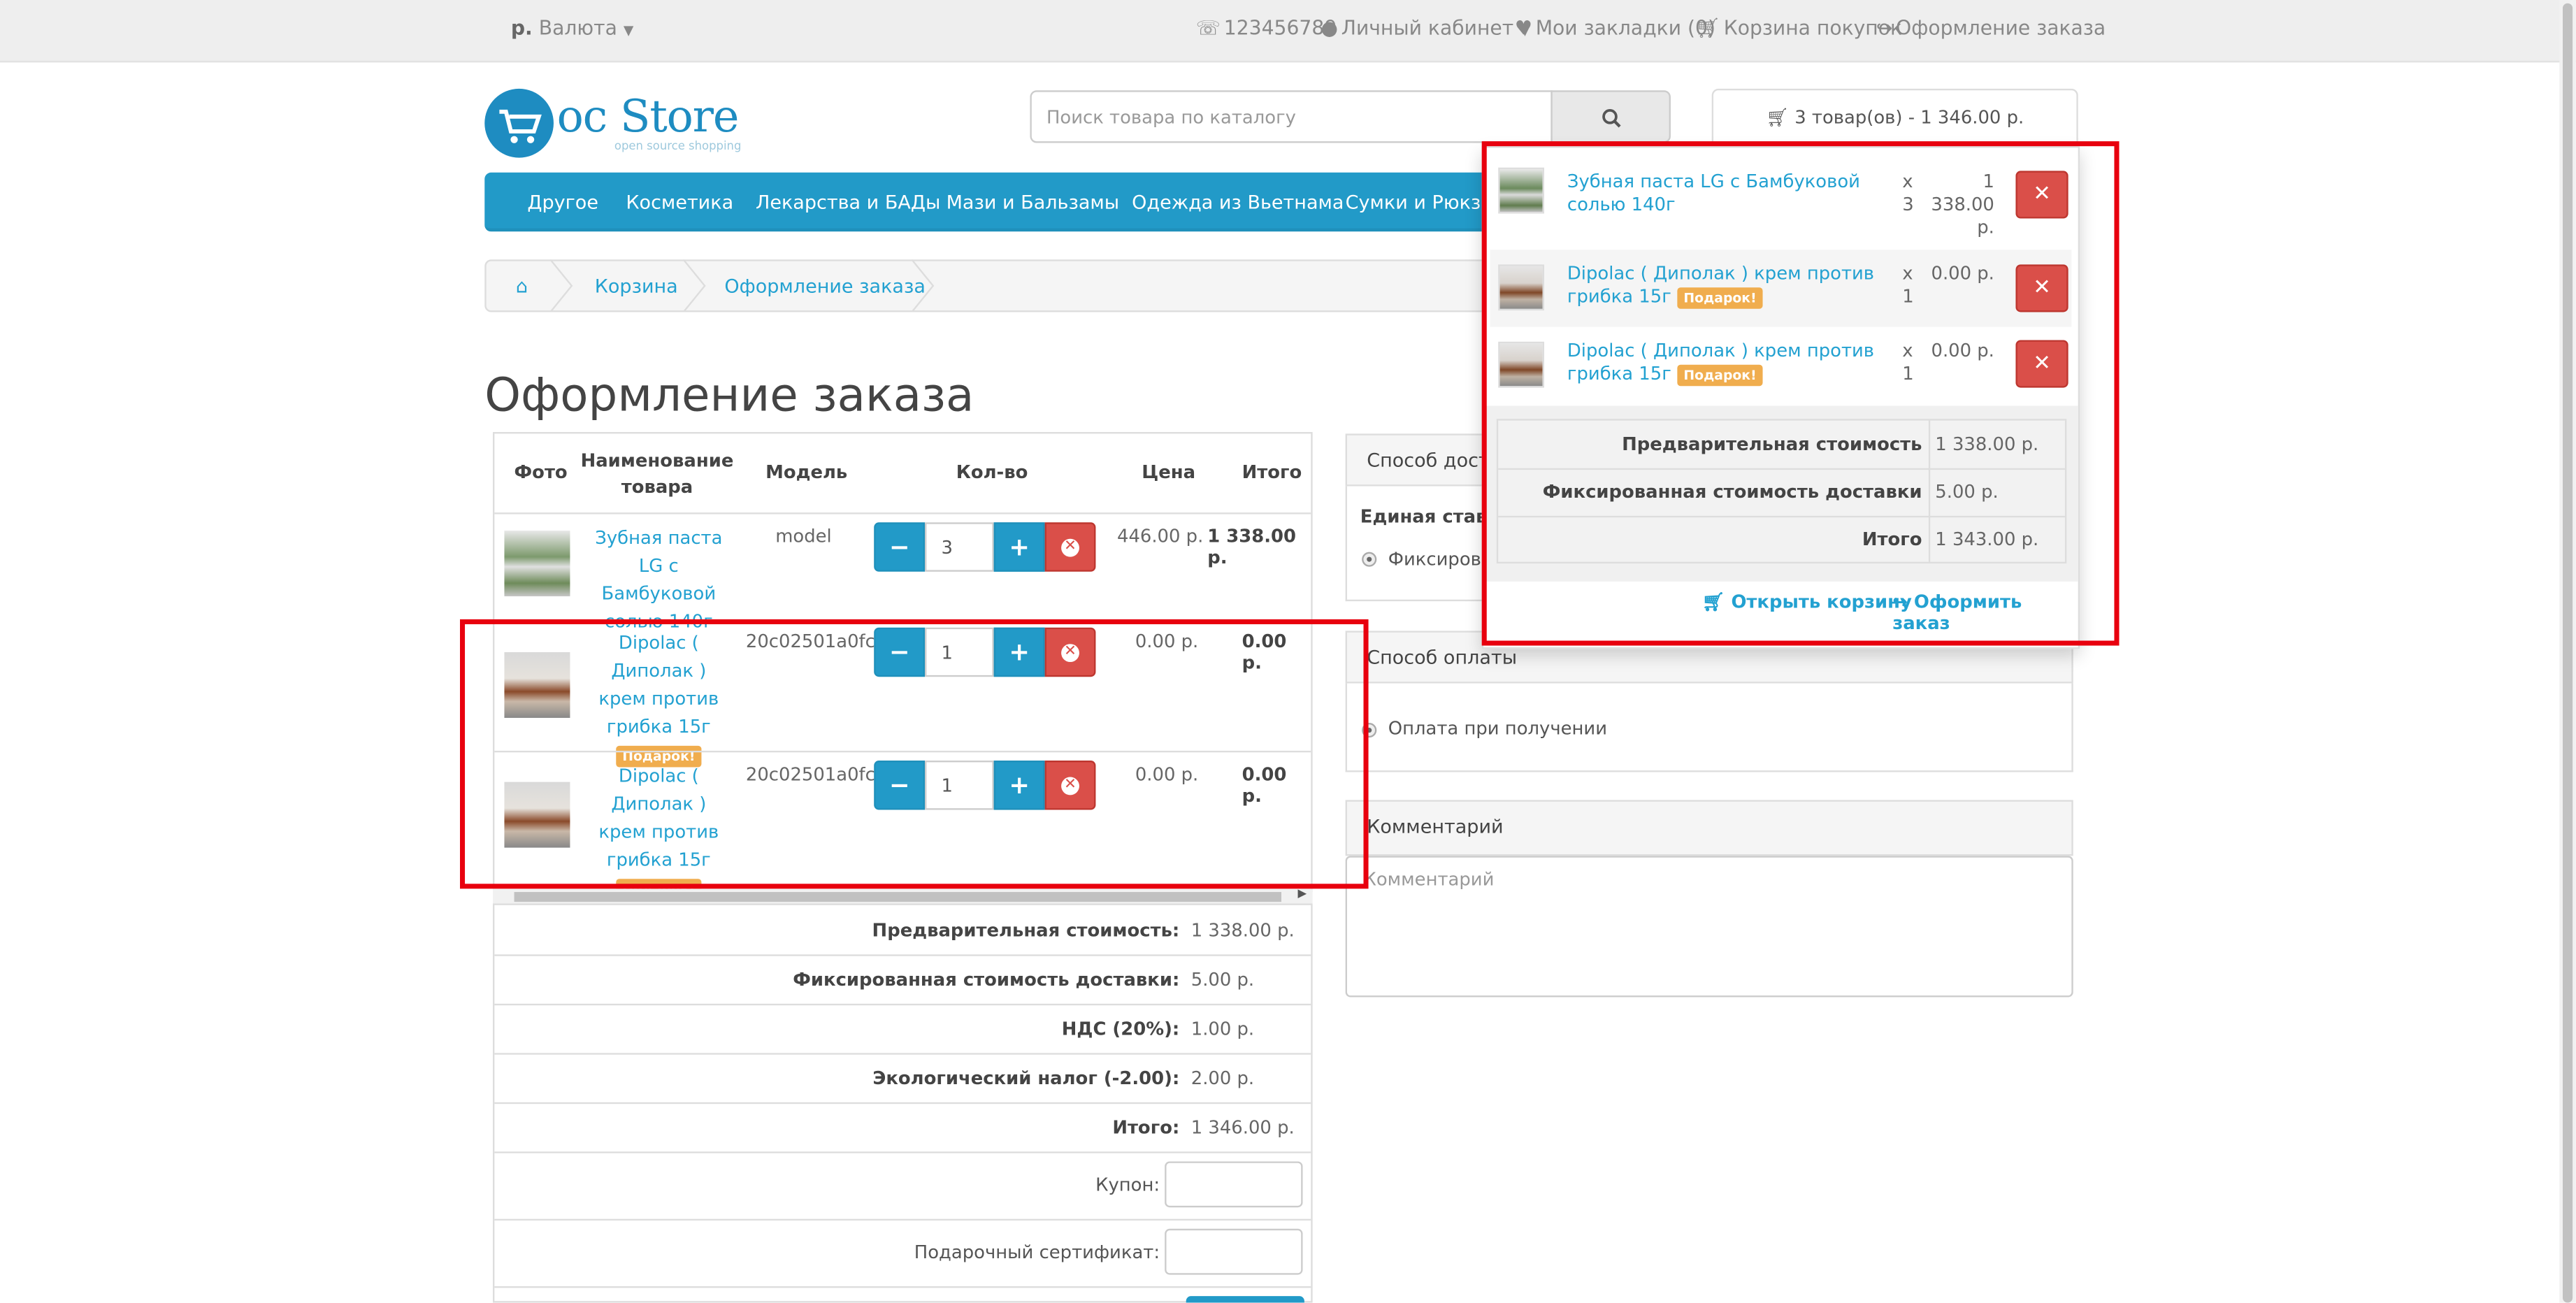 The width and height of the screenshot is (2576, 1303). Describe the element at coordinates (1222, 1078) in the screenshot. I see `totals-value: 2.00 р.` at that location.